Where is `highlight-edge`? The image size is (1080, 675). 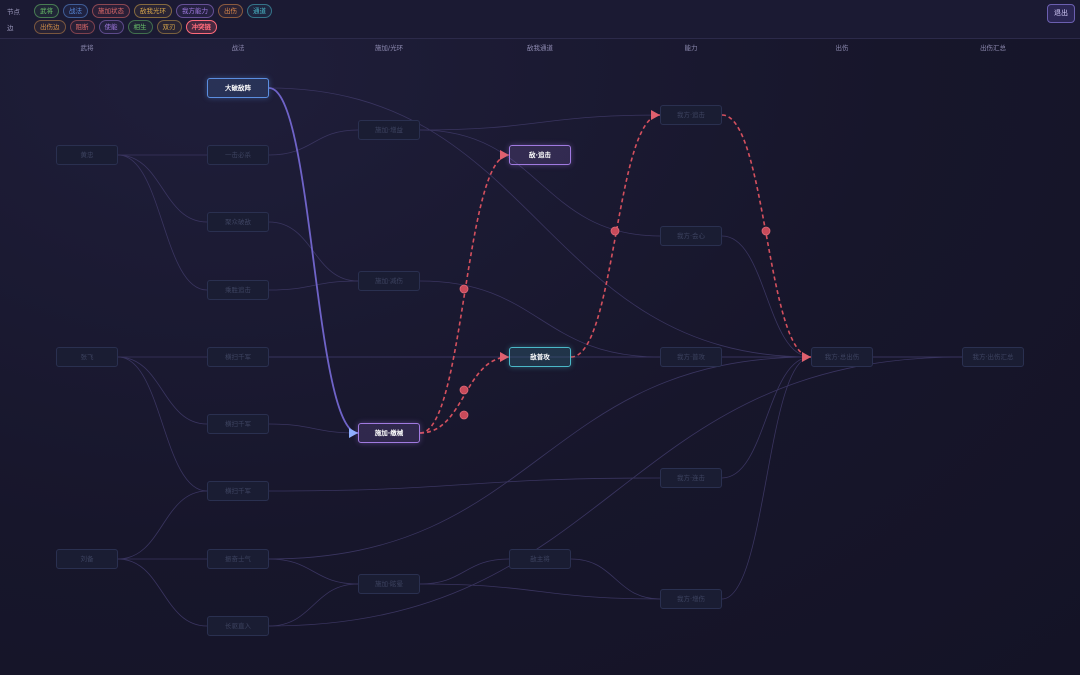
highlight-edge is located at coordinates (313, 260).